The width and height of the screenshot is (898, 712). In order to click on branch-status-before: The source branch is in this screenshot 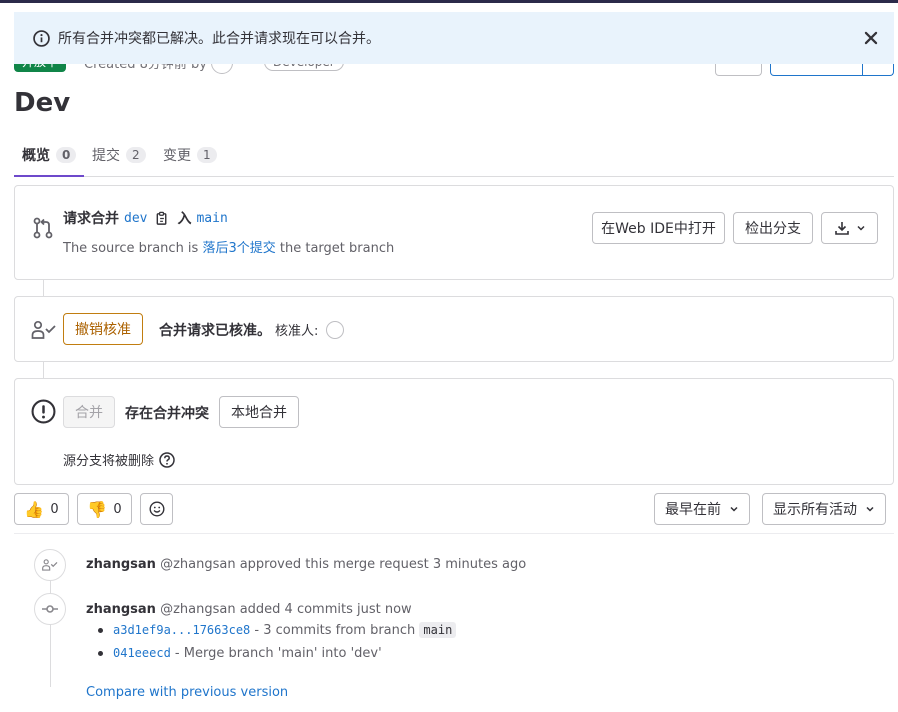, I will do `click(131, 248)`.